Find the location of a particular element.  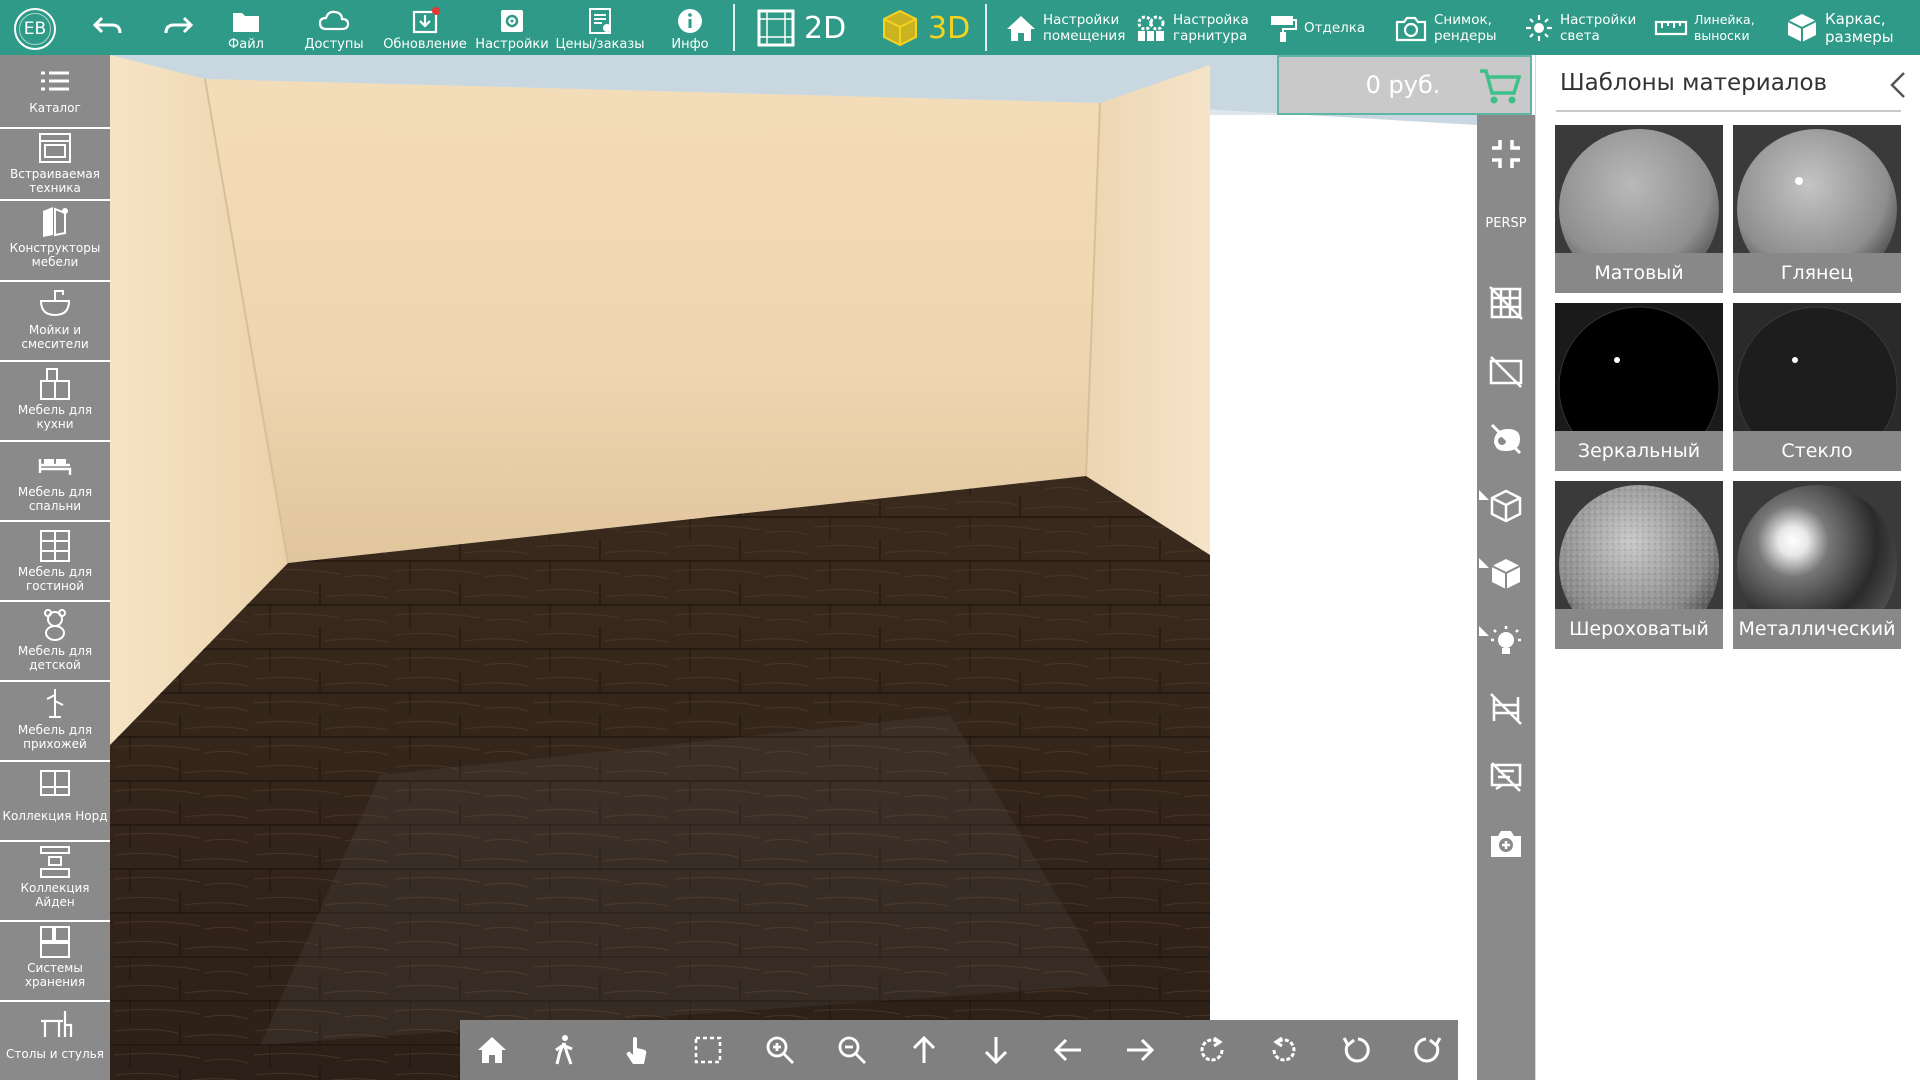

paint-roller-icon is located at coordinates (1284, 28).